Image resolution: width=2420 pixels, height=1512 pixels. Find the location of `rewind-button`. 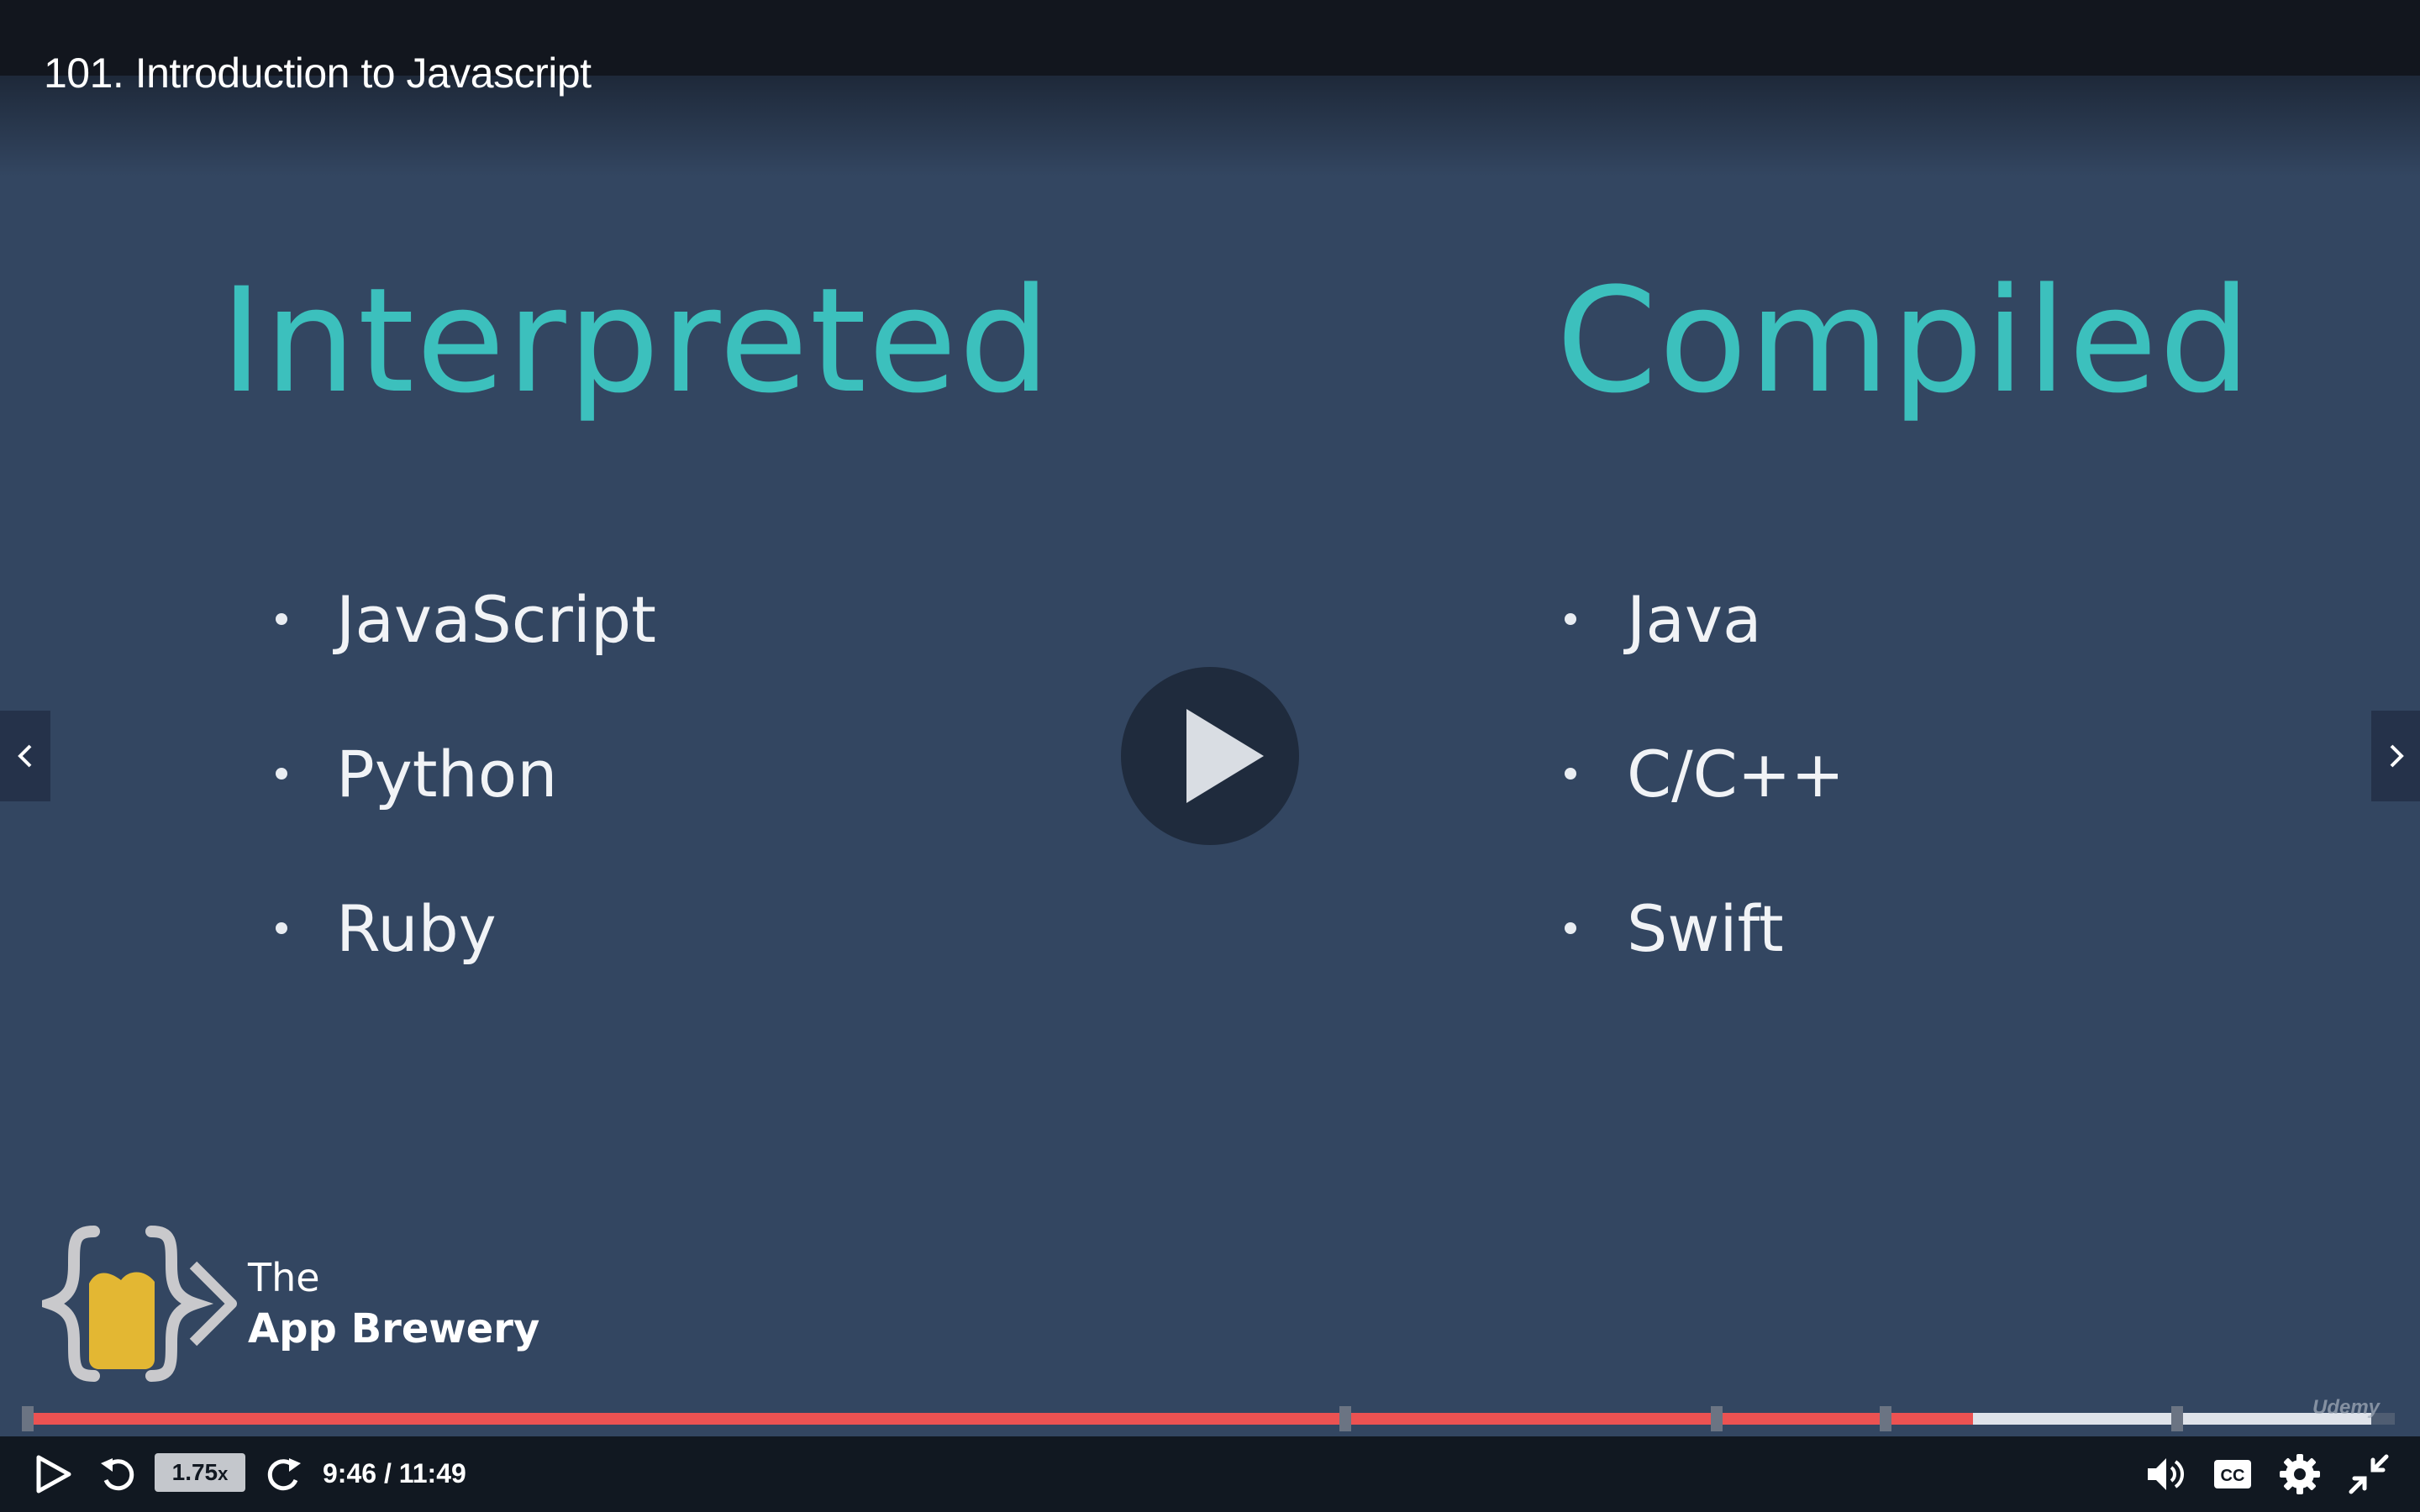

rewind-button is located at coordinates (118, 1474).